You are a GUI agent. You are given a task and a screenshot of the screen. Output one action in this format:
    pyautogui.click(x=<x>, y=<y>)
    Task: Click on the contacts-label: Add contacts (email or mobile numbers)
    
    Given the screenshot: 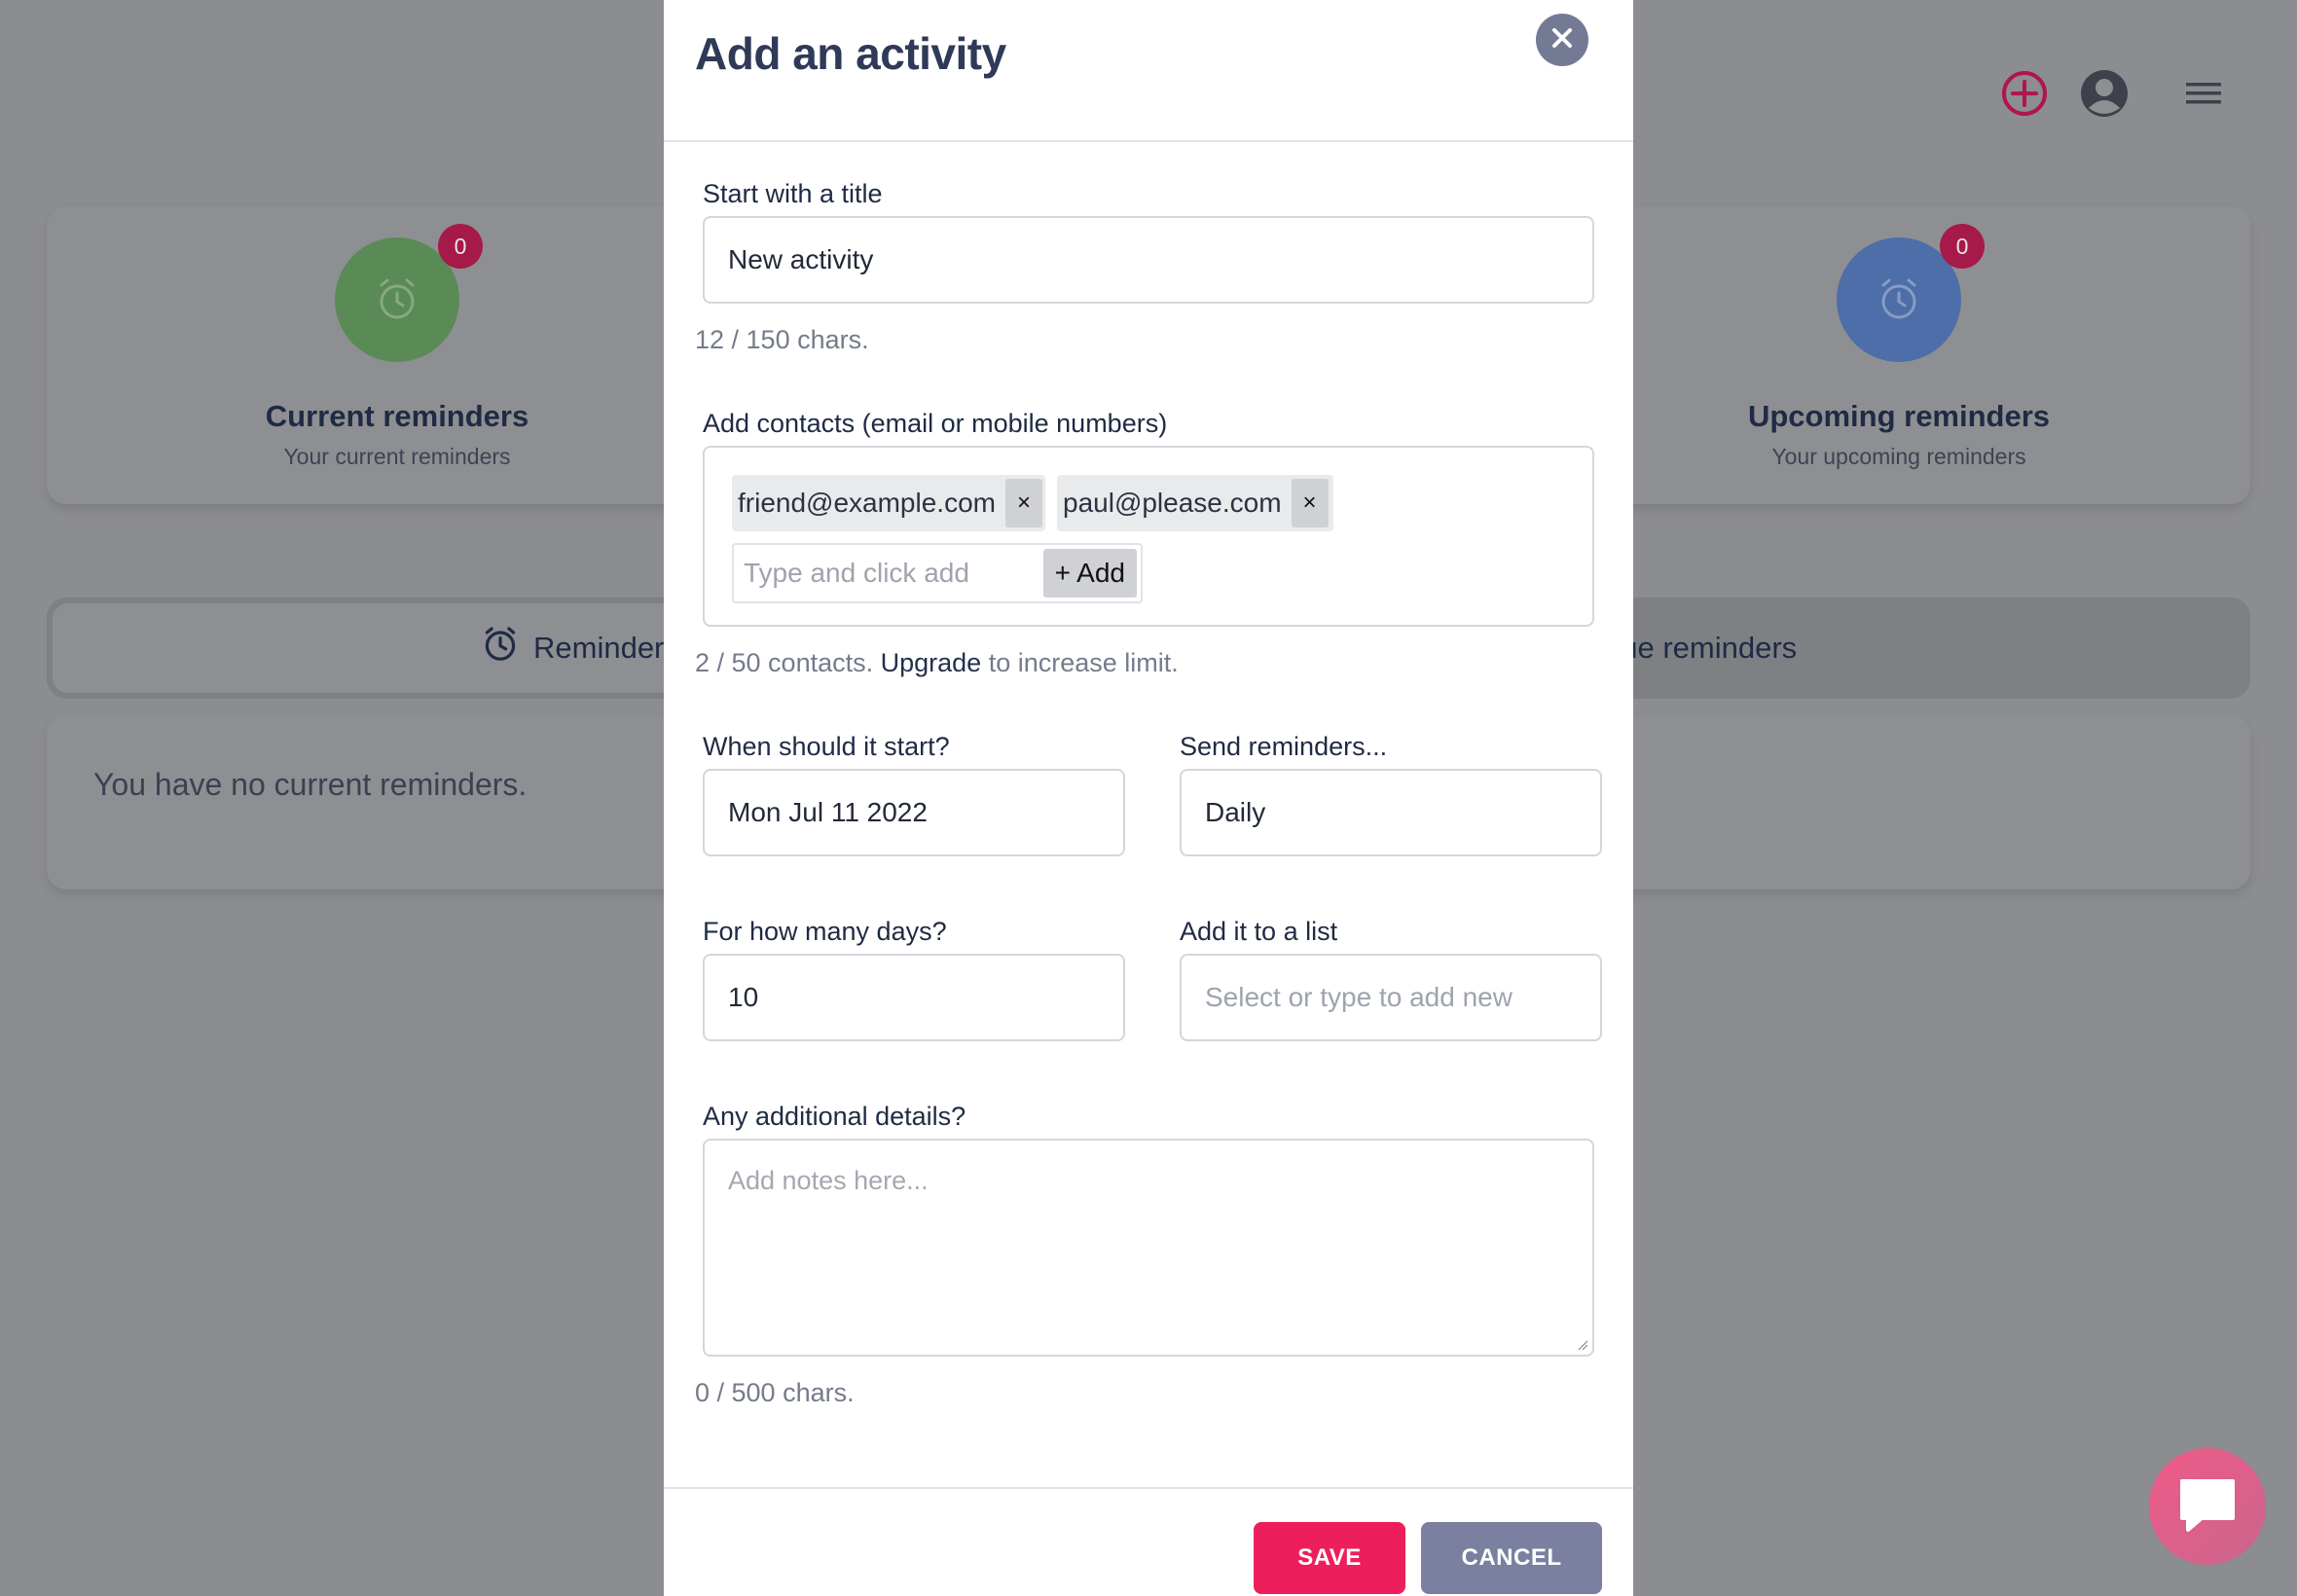 What is the action you would take?
    pyautogui.click(x=935, y=423)
    